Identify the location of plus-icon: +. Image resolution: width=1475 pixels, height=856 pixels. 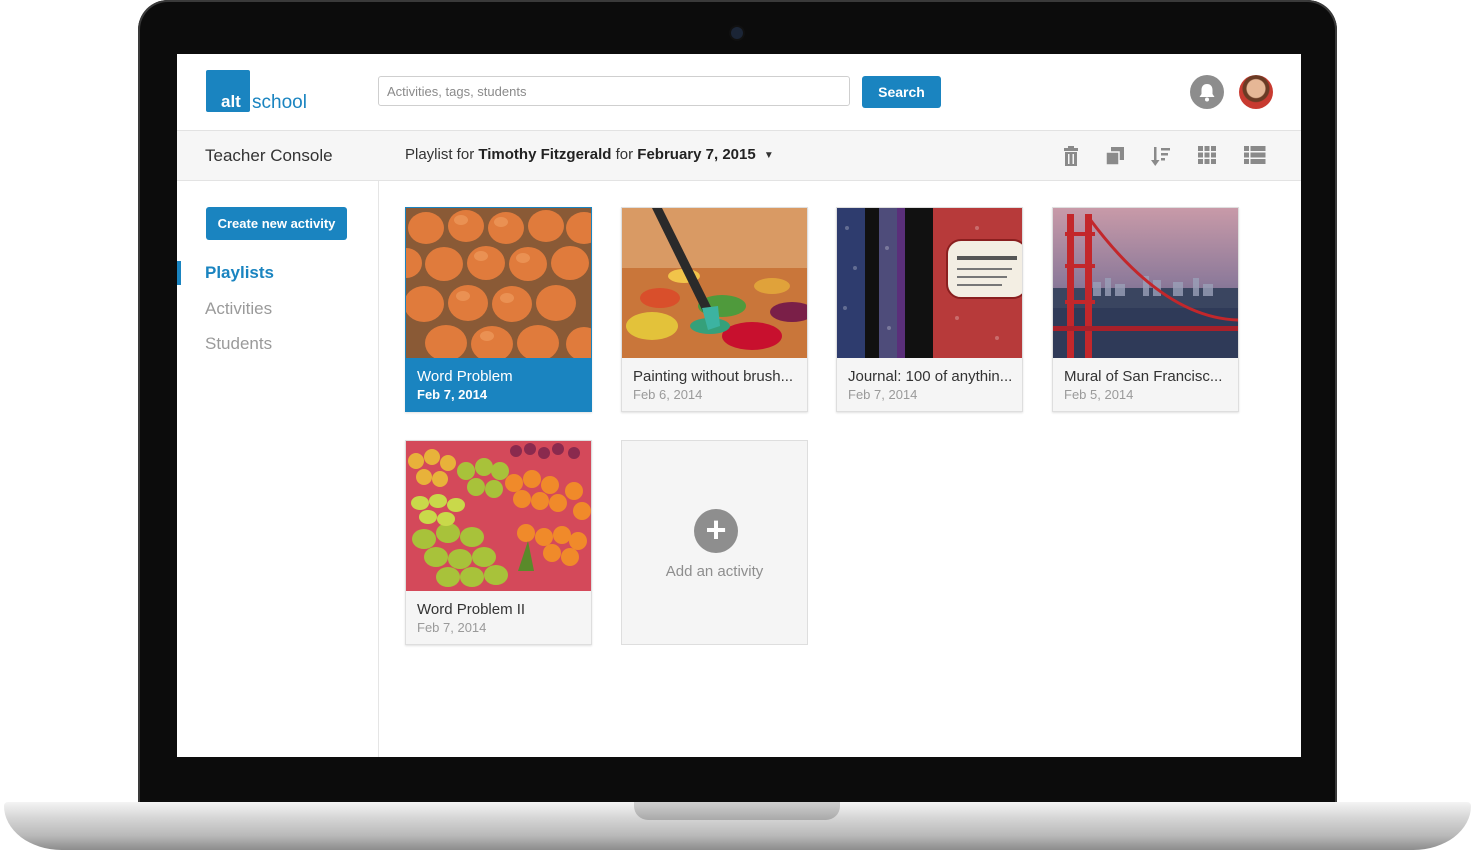
(716, 531).